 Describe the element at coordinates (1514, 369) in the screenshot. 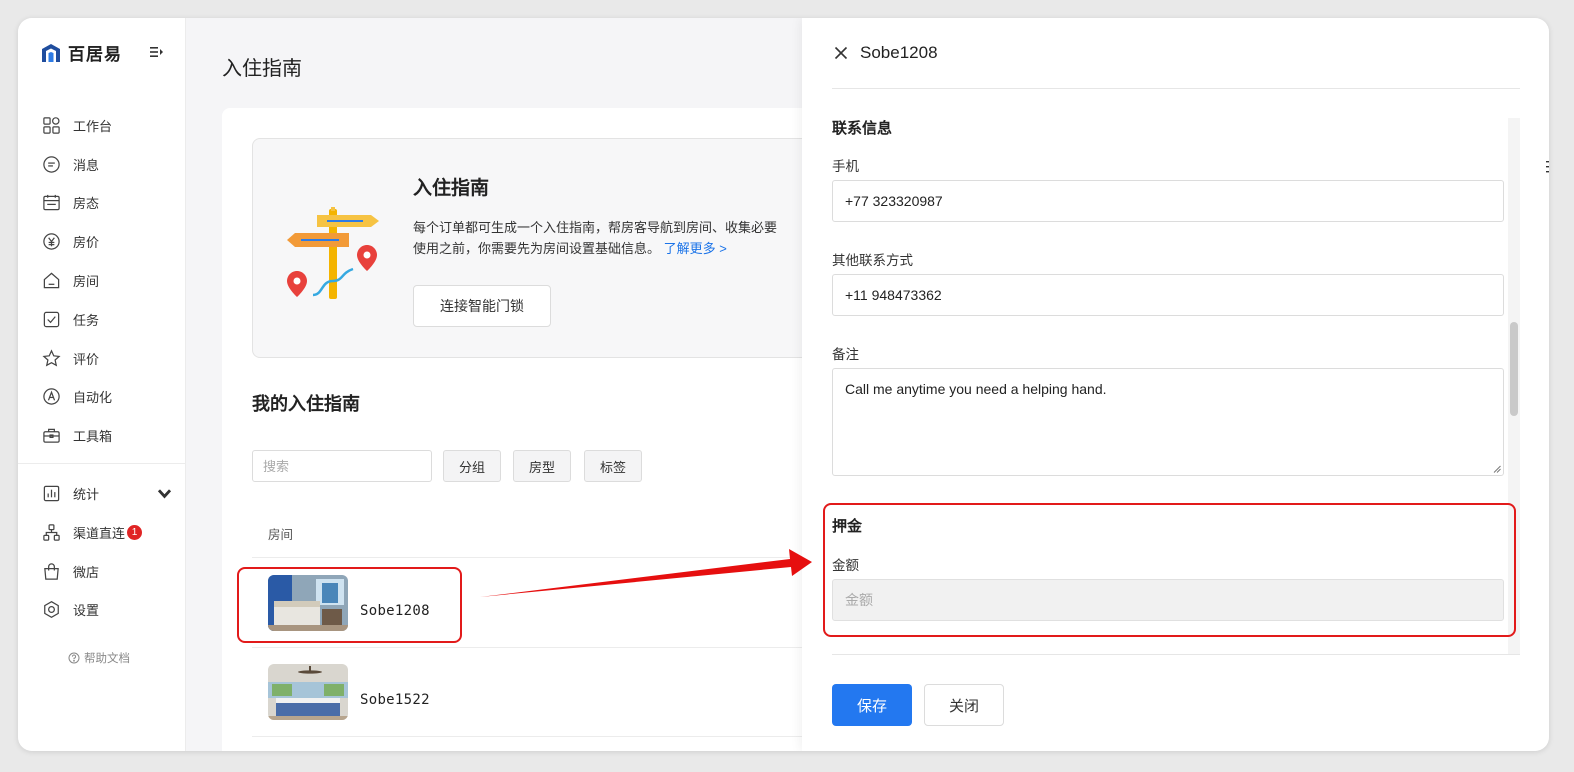

I see `drawer-scrollbar-thumb` at that location.